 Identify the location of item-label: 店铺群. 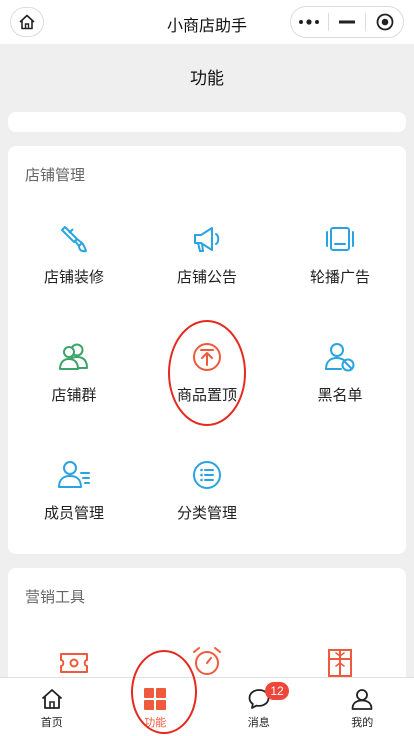
(74, 395).